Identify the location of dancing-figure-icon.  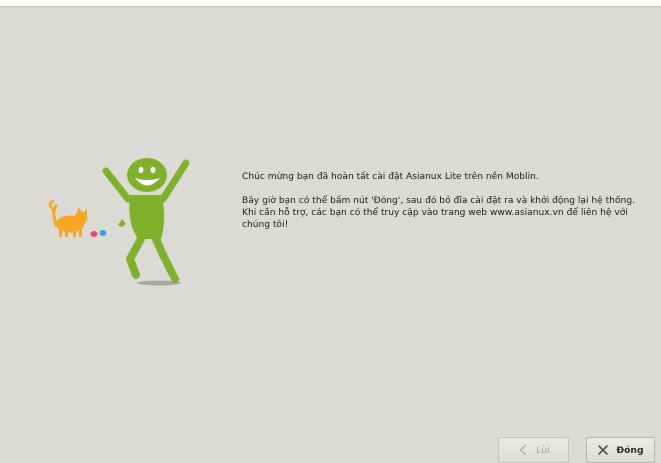
(146, 220).